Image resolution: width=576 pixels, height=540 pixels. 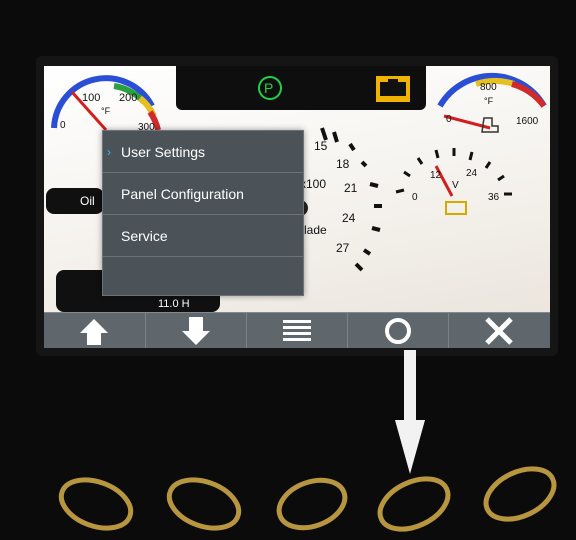 I want to click on hours-readout: 11.0 H, so click(x=174, y=304).